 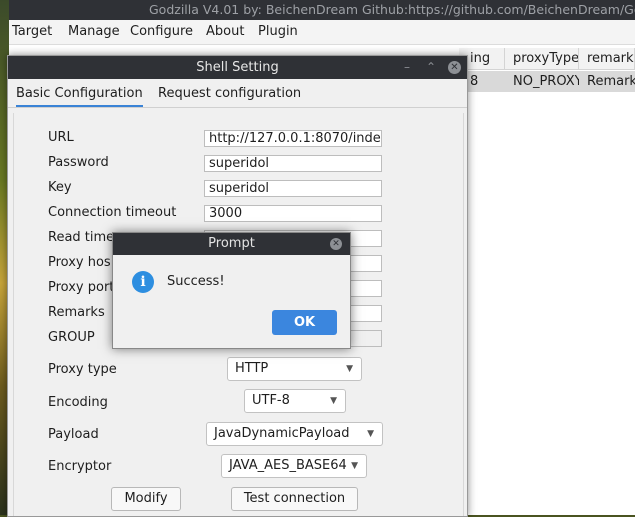 I want to click on password-field: superidol, so click(x=293, y=163).